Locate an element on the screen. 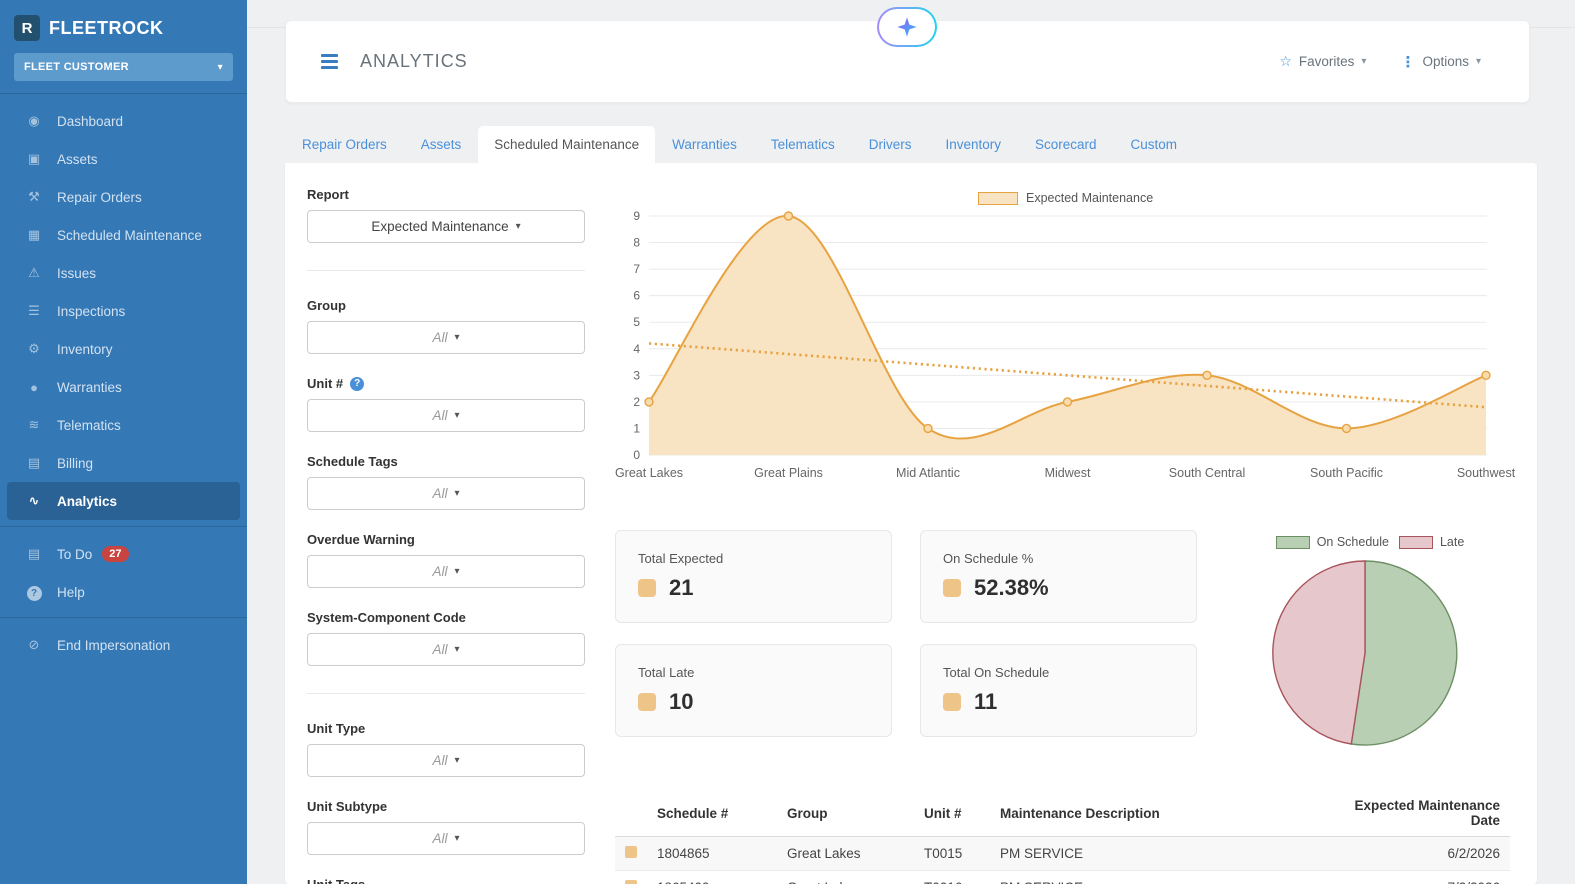 This screenshot has width=1575, height=884. sidebar-item-label: Inventory is located at coordinates (85, 349).